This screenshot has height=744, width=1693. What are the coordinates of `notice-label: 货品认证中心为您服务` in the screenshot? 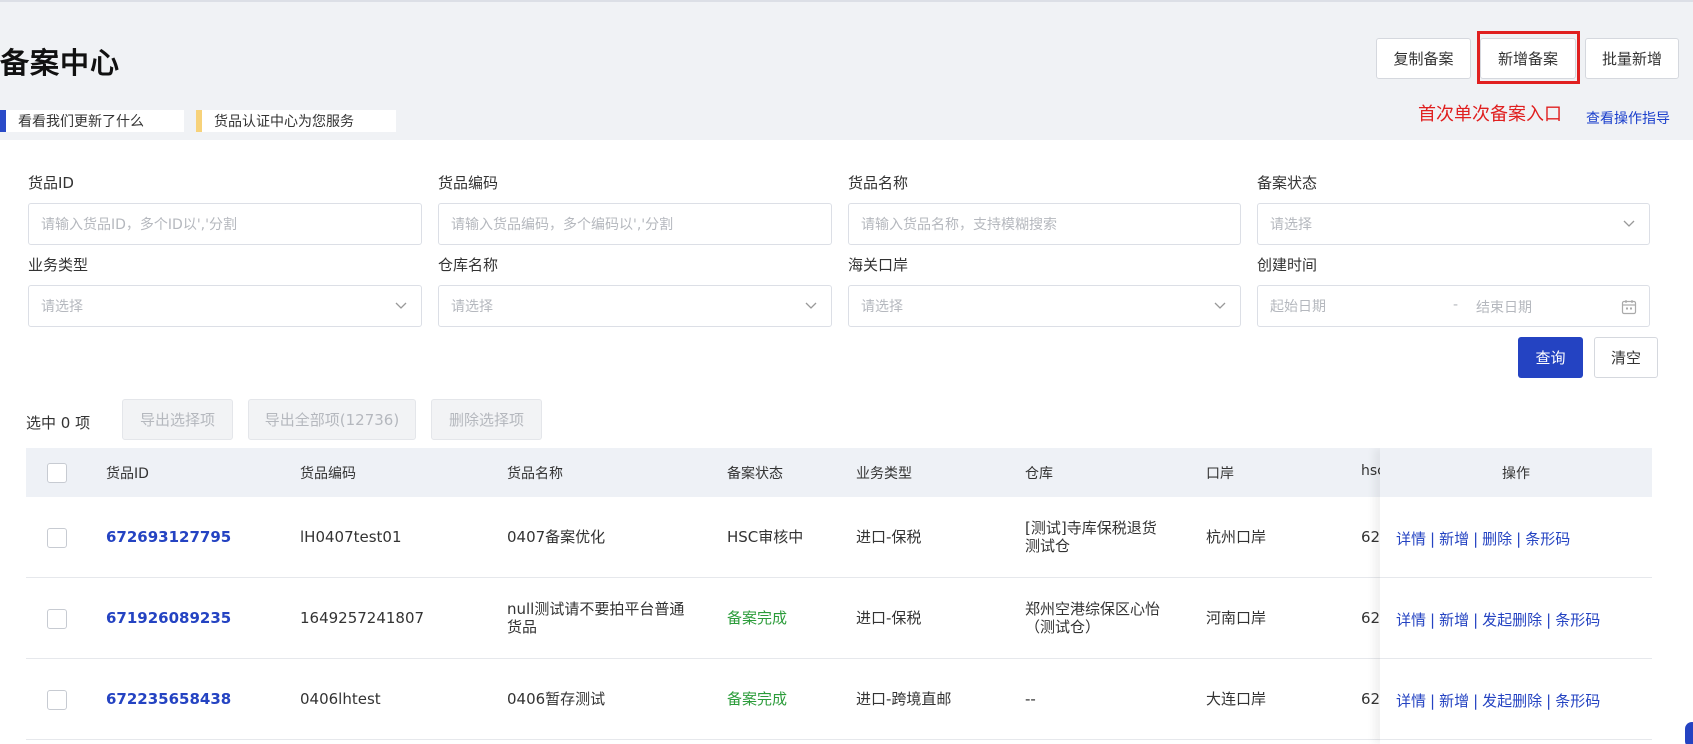 It's located at (284, 122).